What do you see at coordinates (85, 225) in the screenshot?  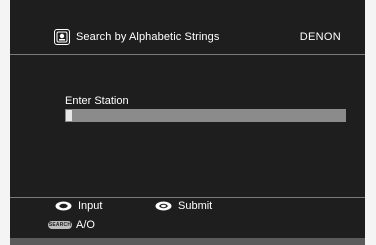 I see `search-hint-label: A/O` at bounding box center [85, 225].